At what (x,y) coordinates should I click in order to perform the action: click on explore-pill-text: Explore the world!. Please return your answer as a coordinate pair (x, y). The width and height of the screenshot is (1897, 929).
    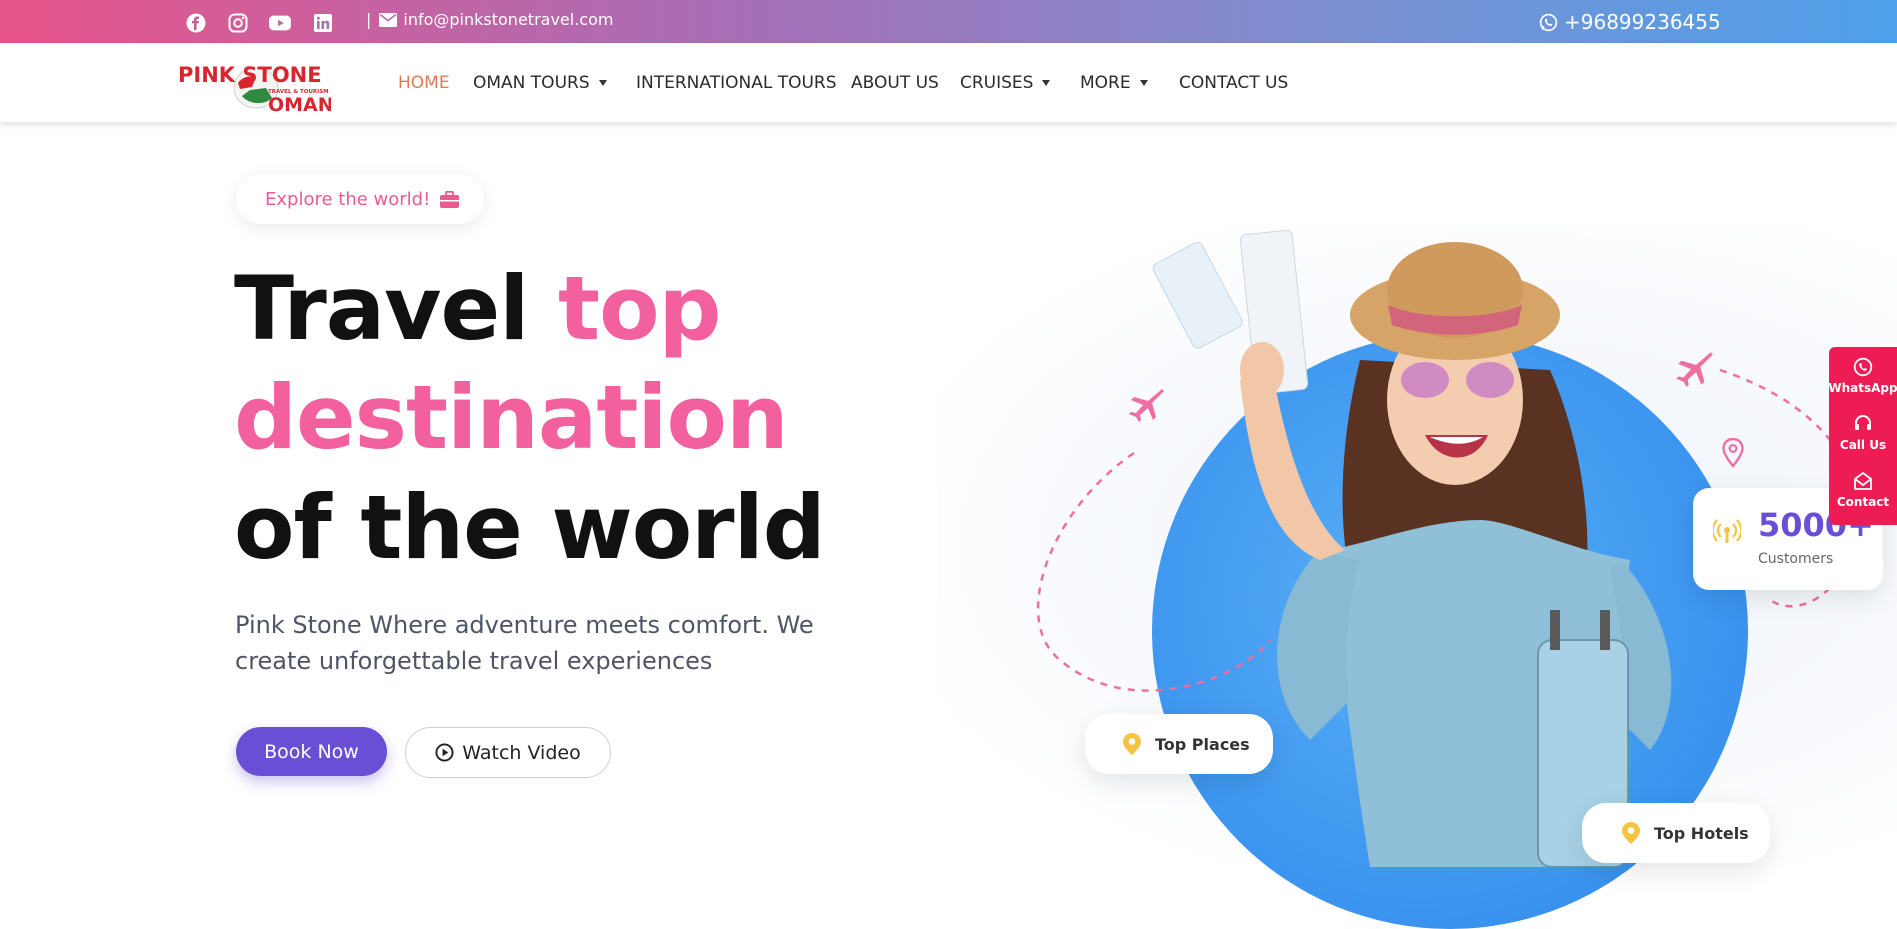
    Looking at the image, I should click on (348, 199).